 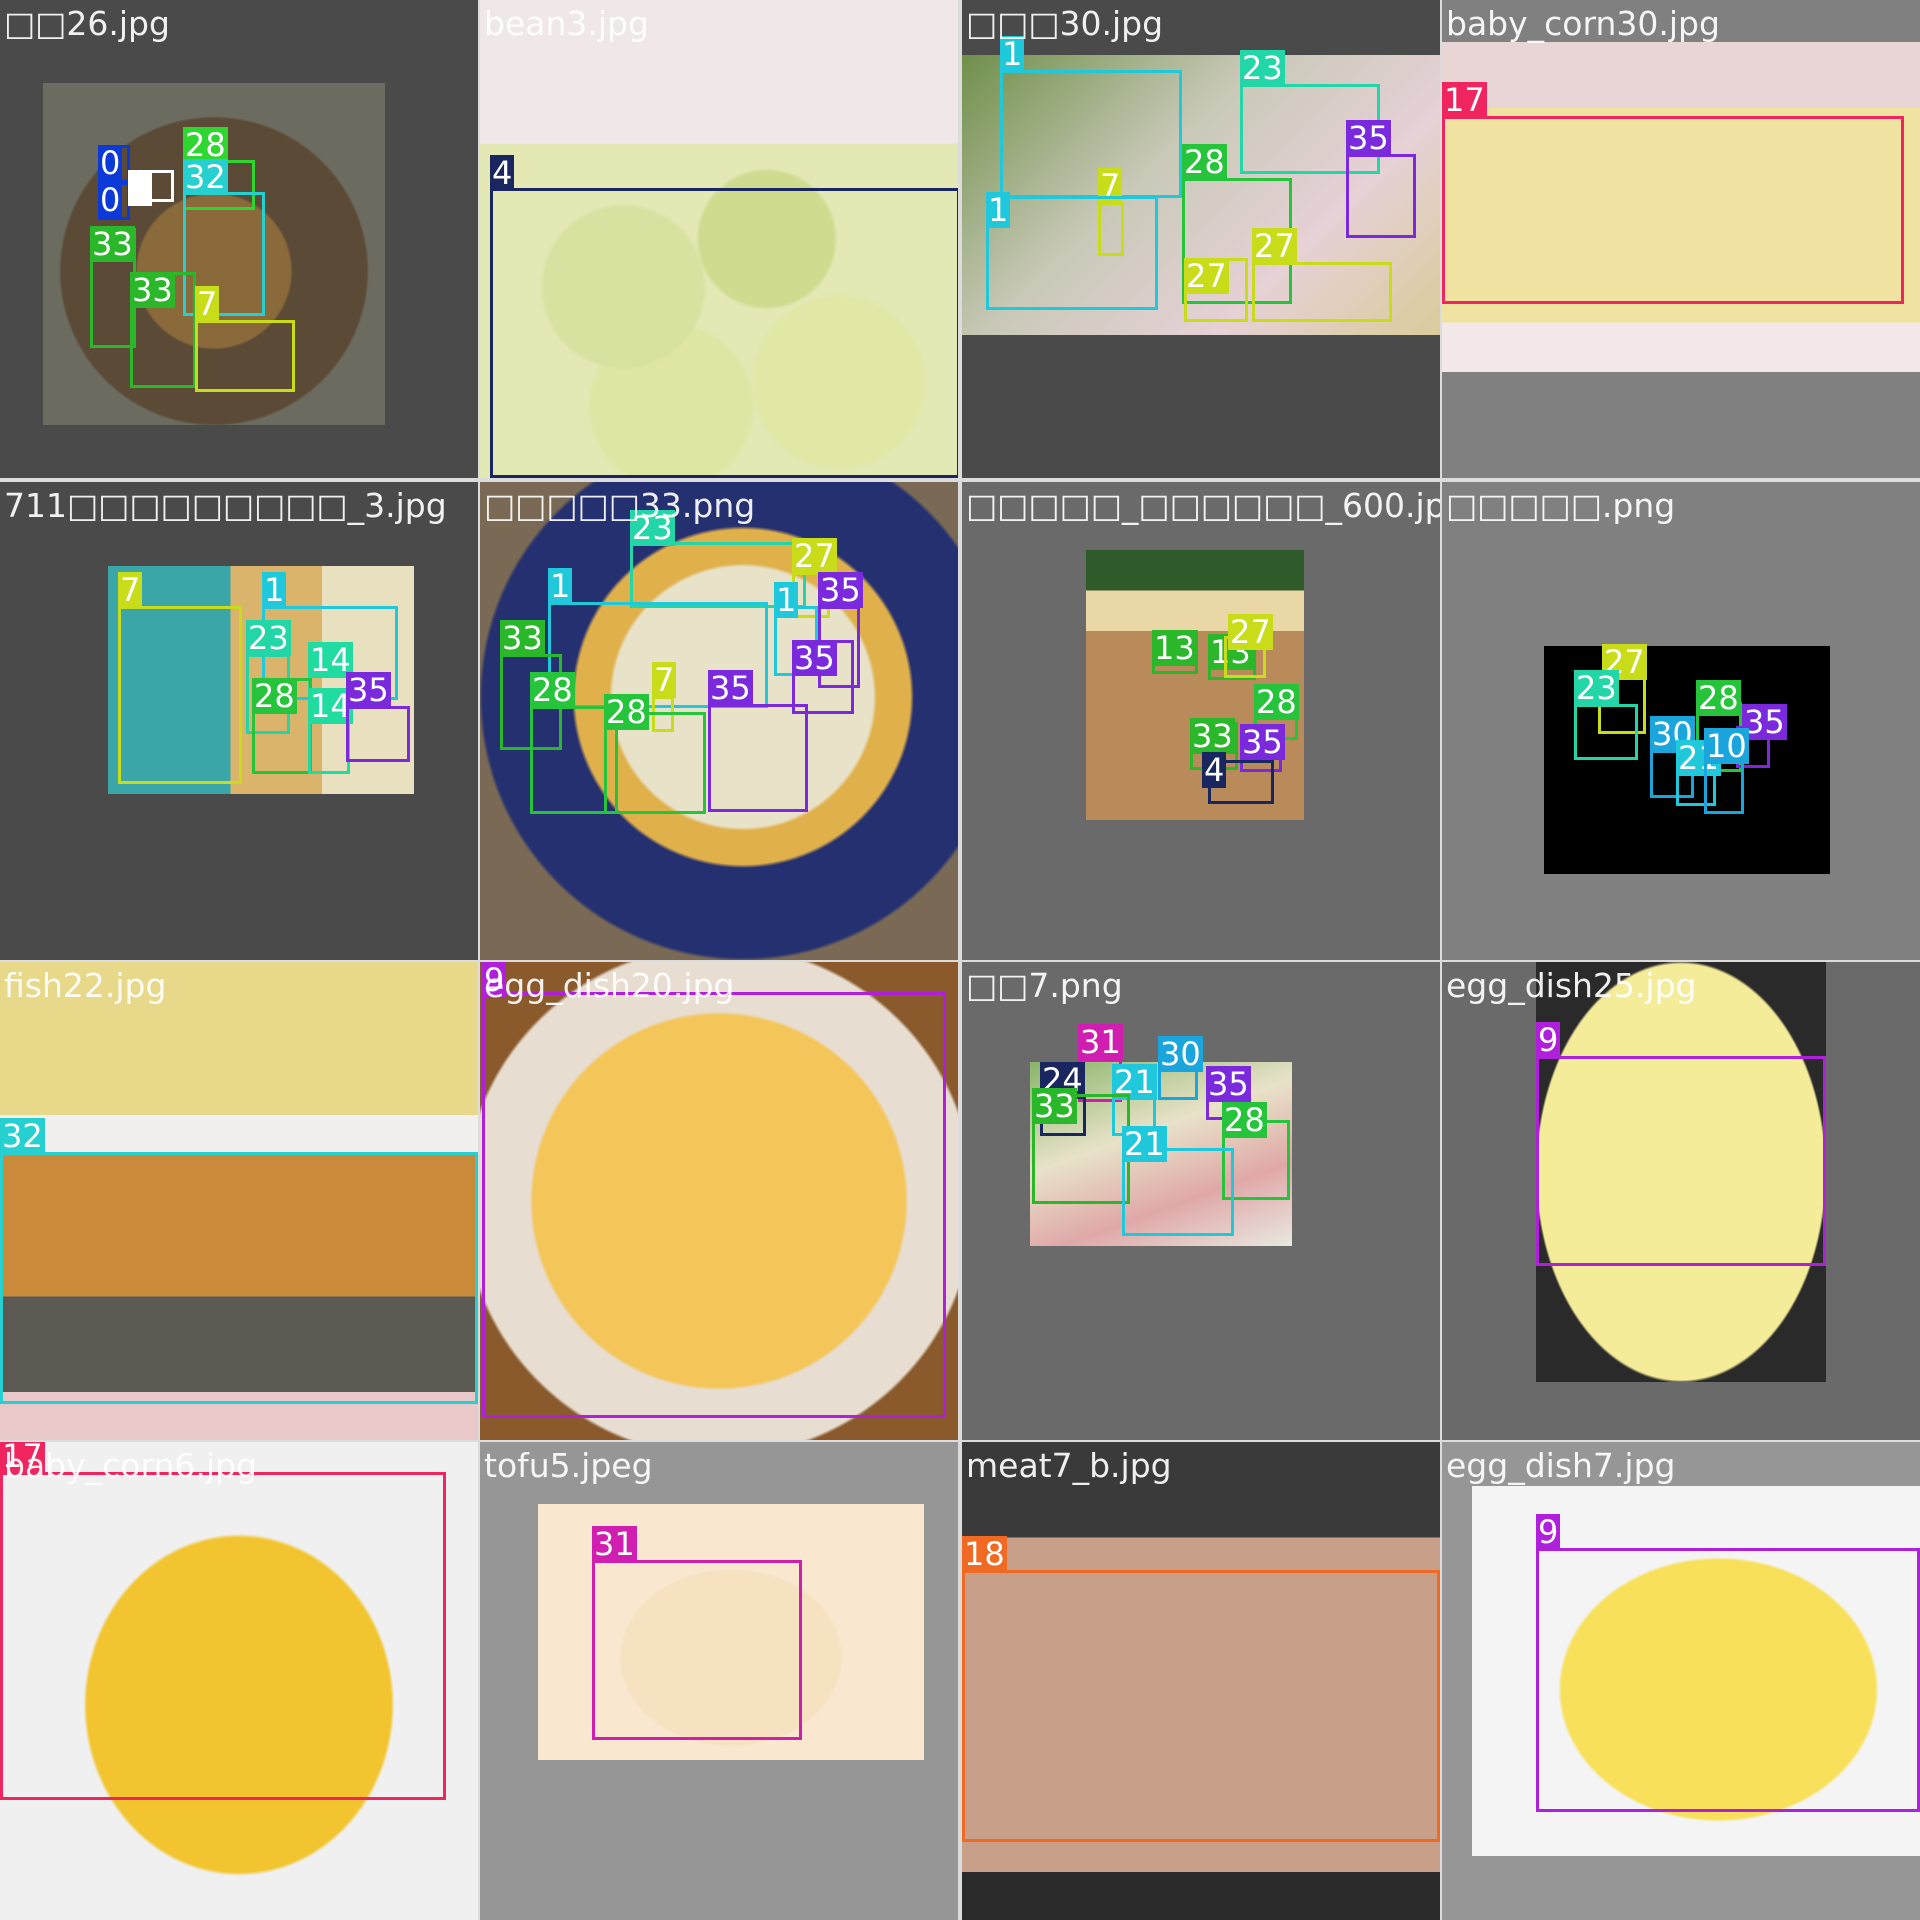 I want to click on tile: 9 egg_dish20.jpg, so click(x=719, y=1201).